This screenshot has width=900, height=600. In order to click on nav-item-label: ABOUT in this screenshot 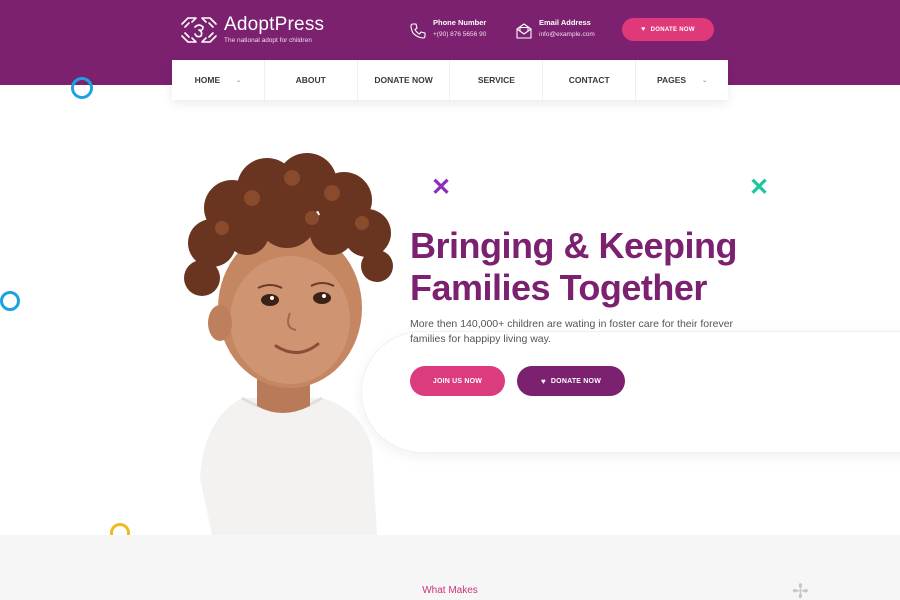, I will do `click(310, 80)`.